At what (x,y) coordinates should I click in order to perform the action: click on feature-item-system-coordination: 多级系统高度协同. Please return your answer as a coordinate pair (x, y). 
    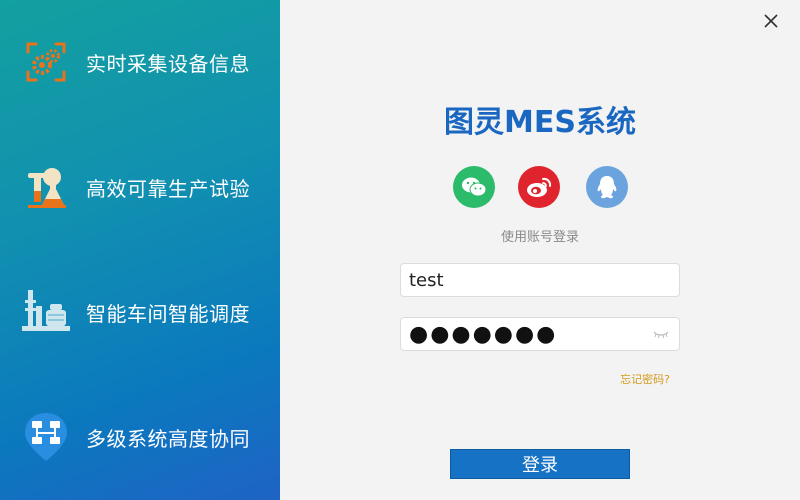
    Looking at the image, I should click on (148, 437).